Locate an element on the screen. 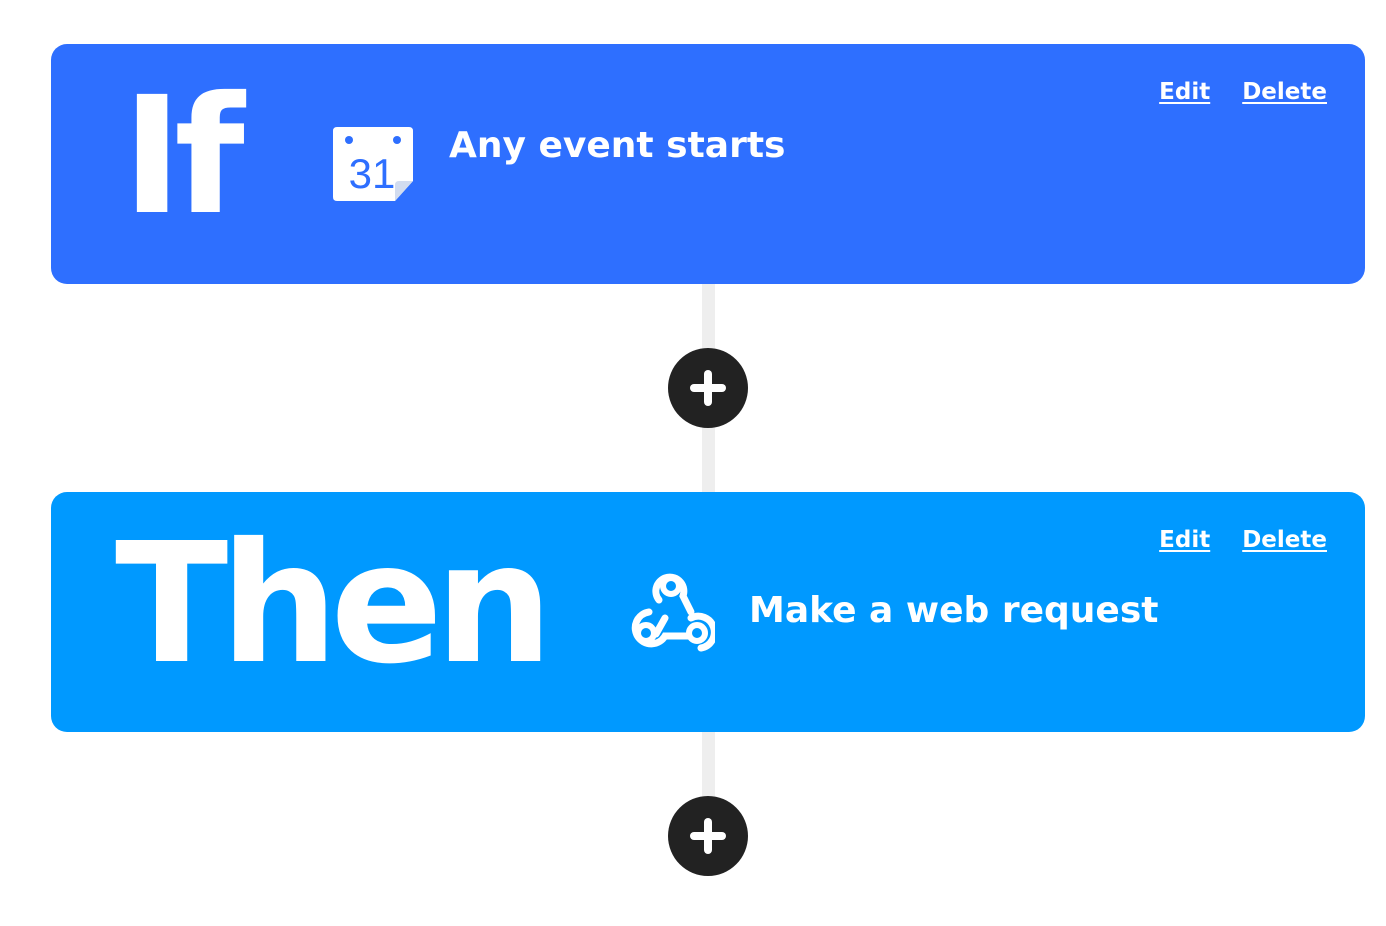 The width and height of the screenshot is (1386, 926). action-edit-link: Edit is located at coordinates (1184, 540).